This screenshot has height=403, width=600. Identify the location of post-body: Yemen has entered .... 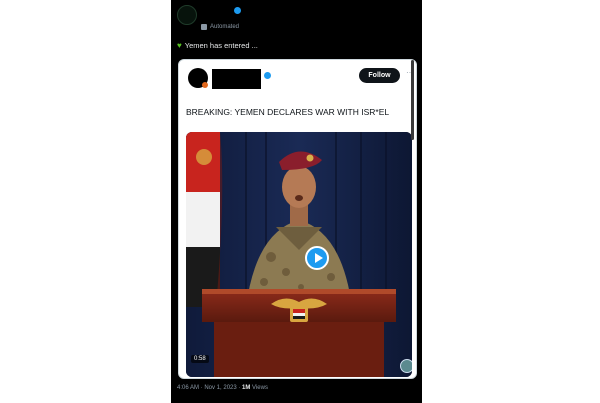
(221, 45).